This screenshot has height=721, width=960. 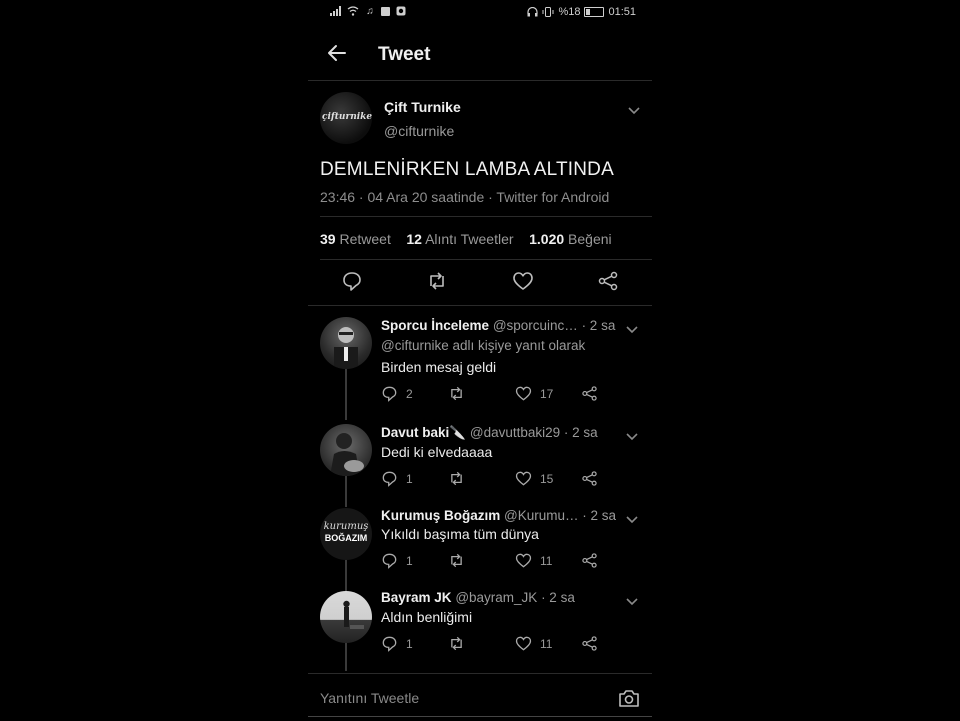 What do you see at coordinates (346, 118) in the screenshot?
I see `author-avatar: çifturnike` at bounding box center [346, 118].